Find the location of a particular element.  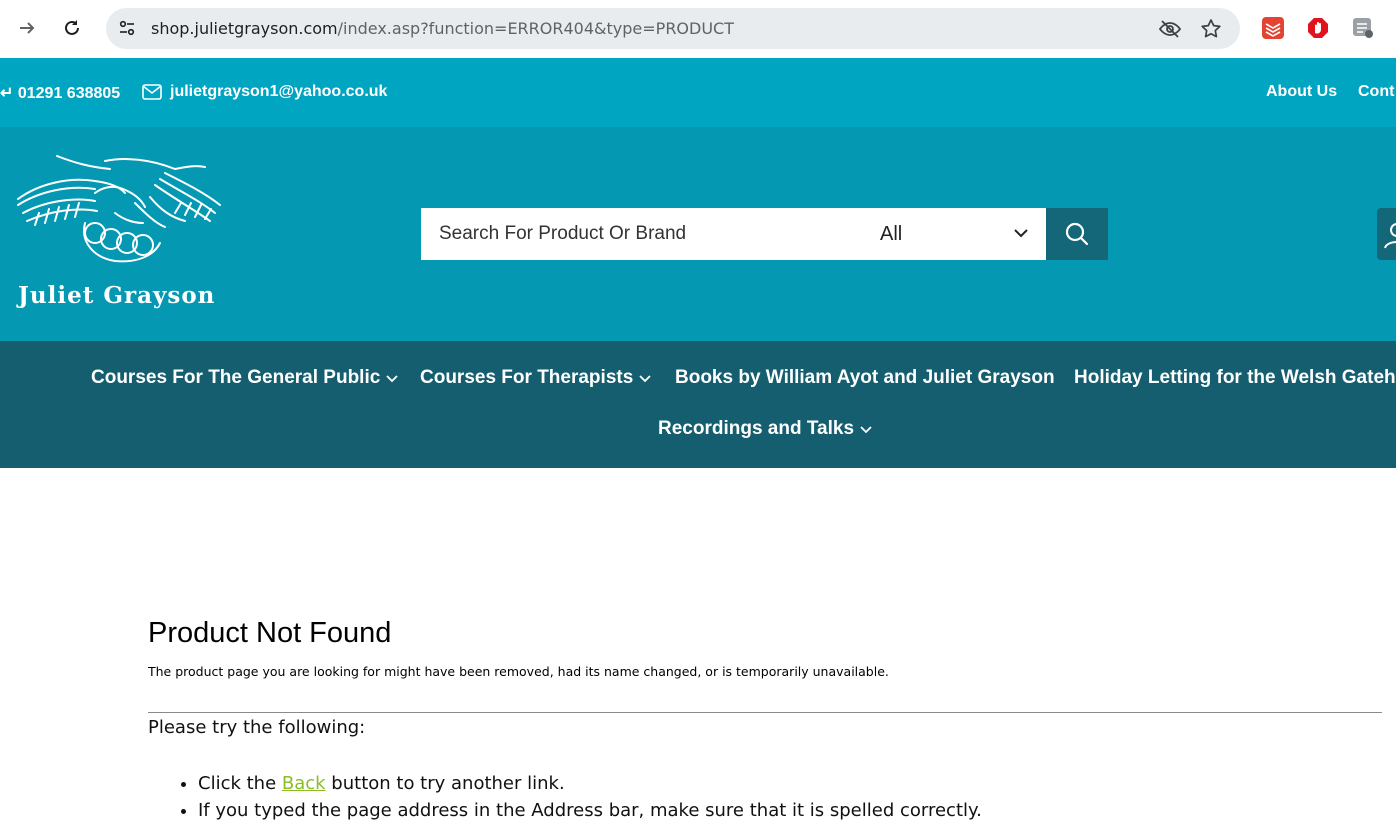

contact-link: Cont is located at coordinates (1376, 92).